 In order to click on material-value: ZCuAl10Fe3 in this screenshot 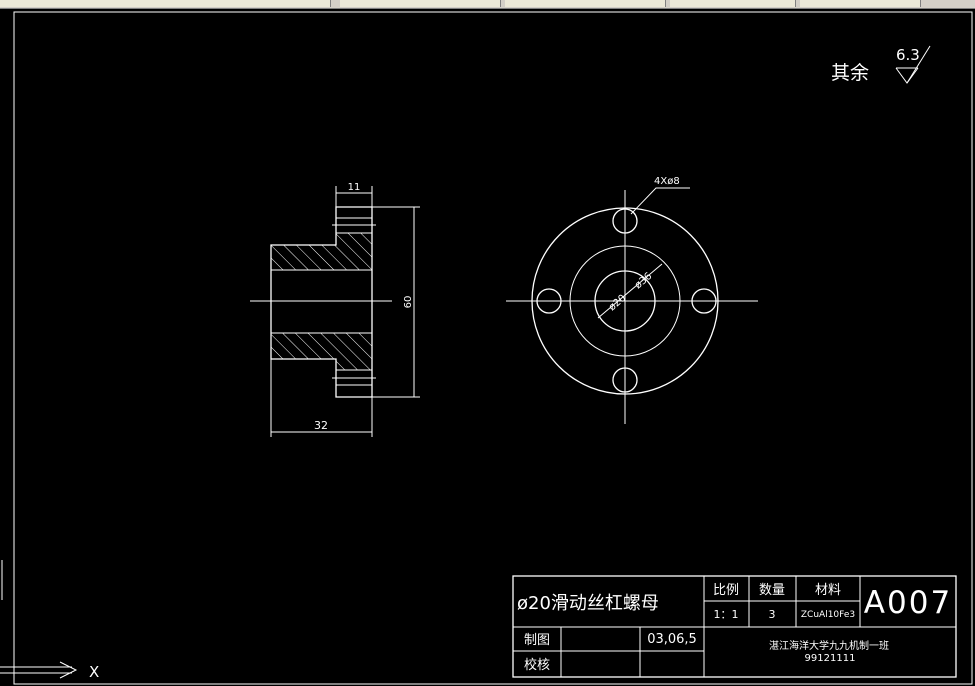, I will do `click(828, 615)`.